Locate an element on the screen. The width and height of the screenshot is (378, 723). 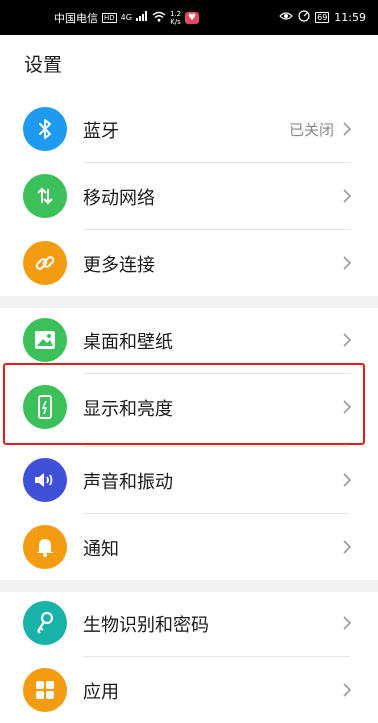
signal-type: 4G is located at coordinates (126, 17).